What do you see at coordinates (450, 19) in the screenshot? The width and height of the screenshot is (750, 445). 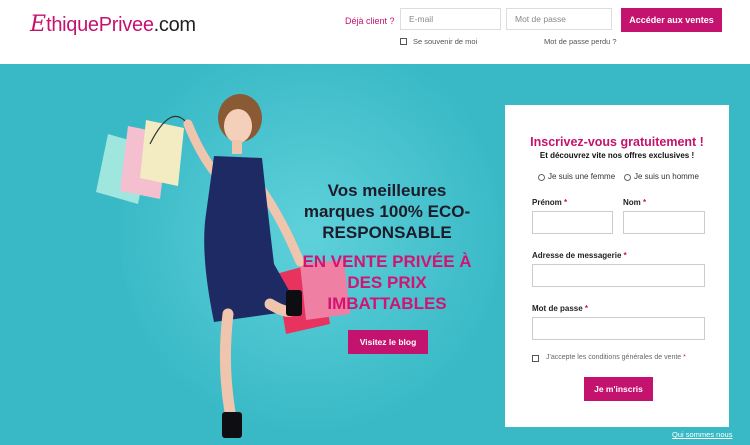 I see `login-email-input` at bounding box center [450, 19].